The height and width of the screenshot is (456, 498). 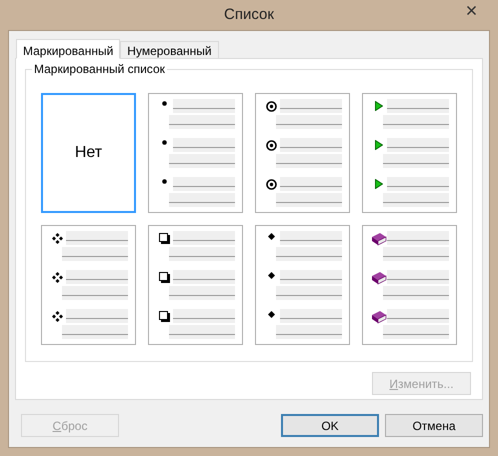 I want to click on group-title: Маркированный список, so click(x=99, y=69).